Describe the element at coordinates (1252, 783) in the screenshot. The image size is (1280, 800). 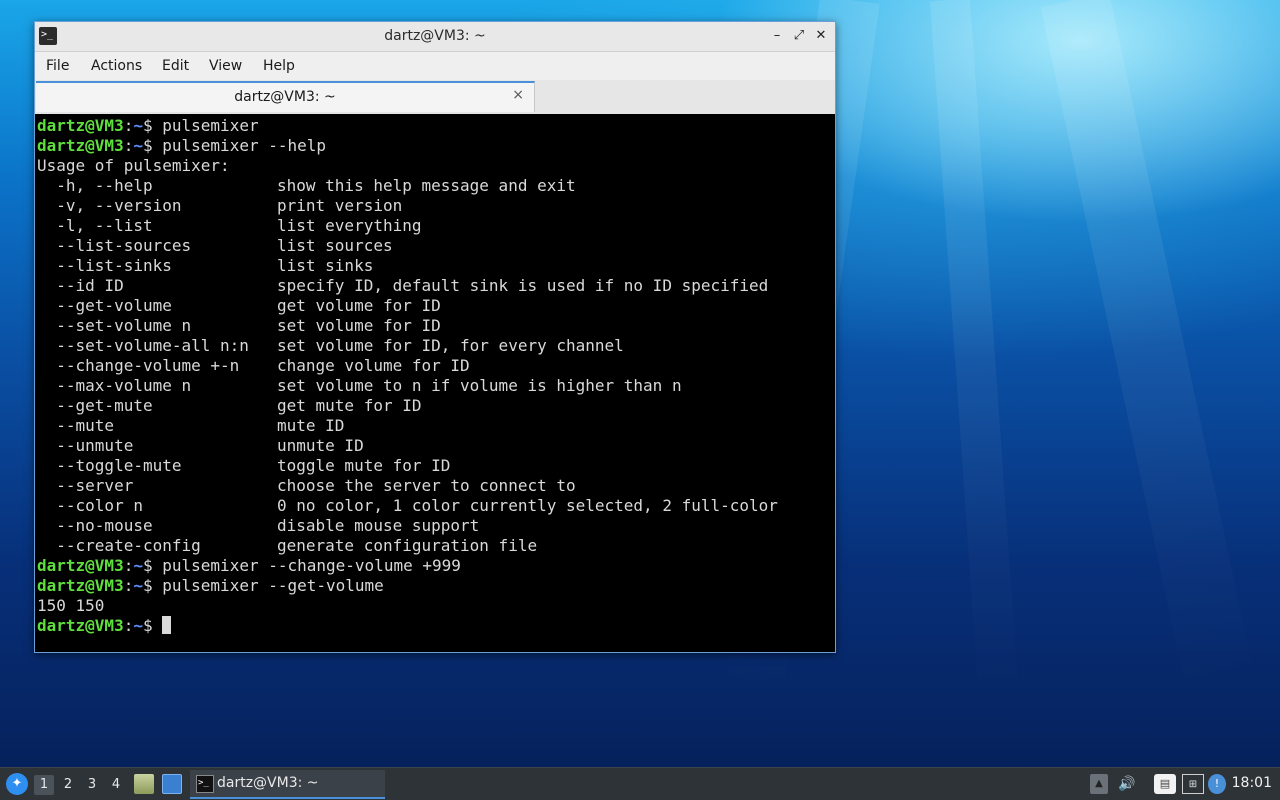
I see `clock: 18:01` at that location.